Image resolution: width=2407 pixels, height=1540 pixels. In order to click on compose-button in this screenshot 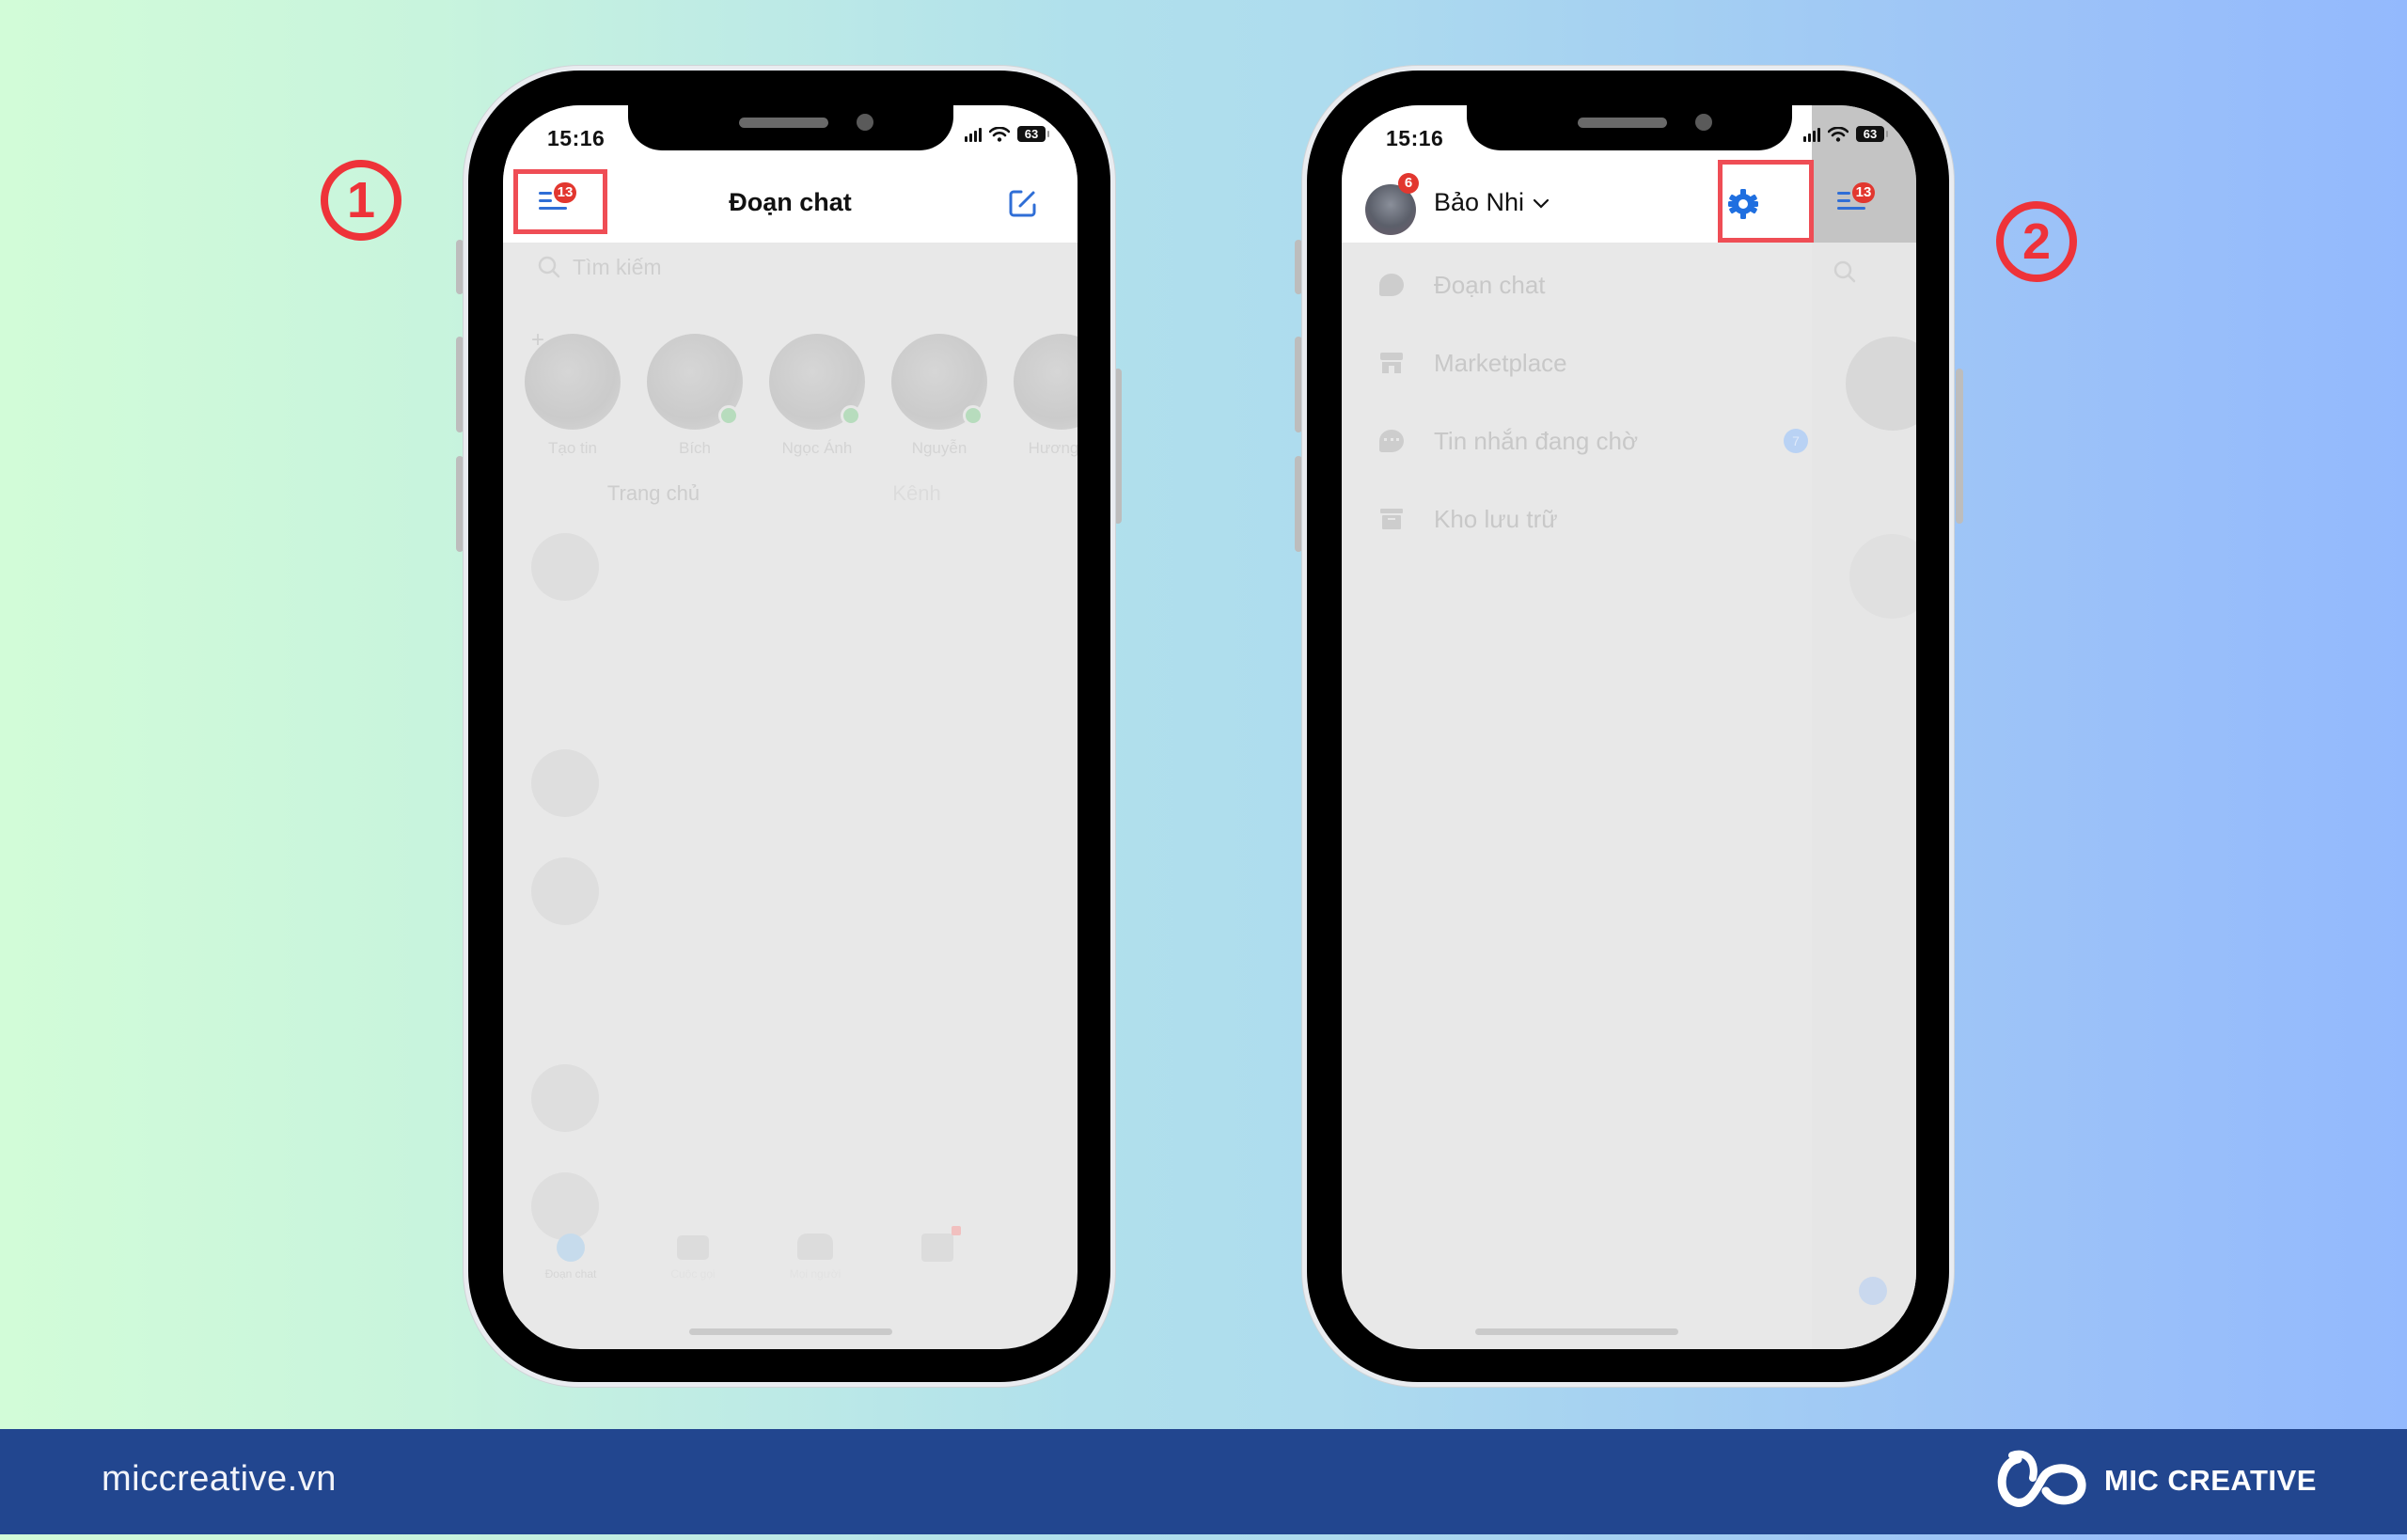, I will do `click(1025, 205)`.